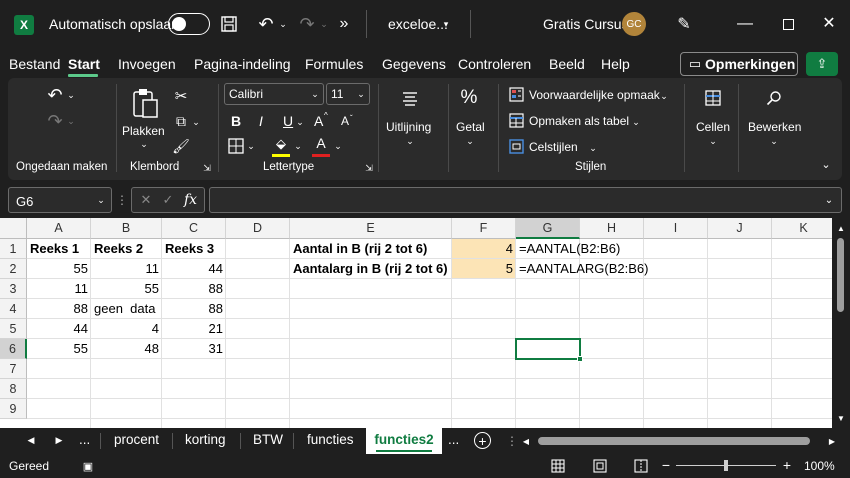 The width and height of the screenshot is (850, 478). Describe the element at coordinates (181, 121) in the screenshot. I see `copy-icon: ⧉` at that location.